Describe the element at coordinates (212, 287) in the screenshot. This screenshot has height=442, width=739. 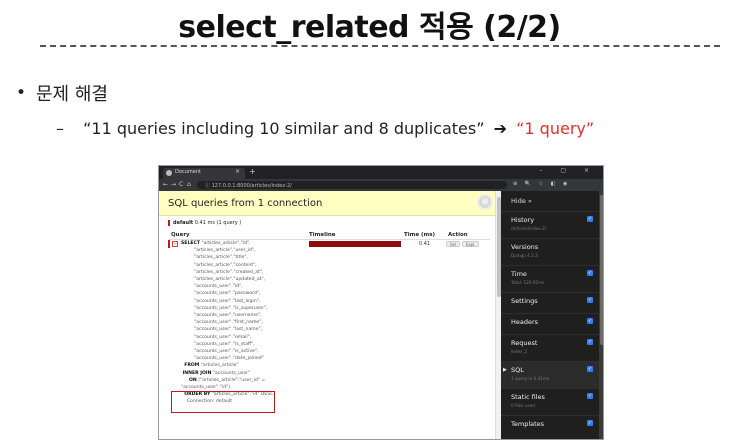
I see `sql-fragment: "accounts_user"."id",` at that location.